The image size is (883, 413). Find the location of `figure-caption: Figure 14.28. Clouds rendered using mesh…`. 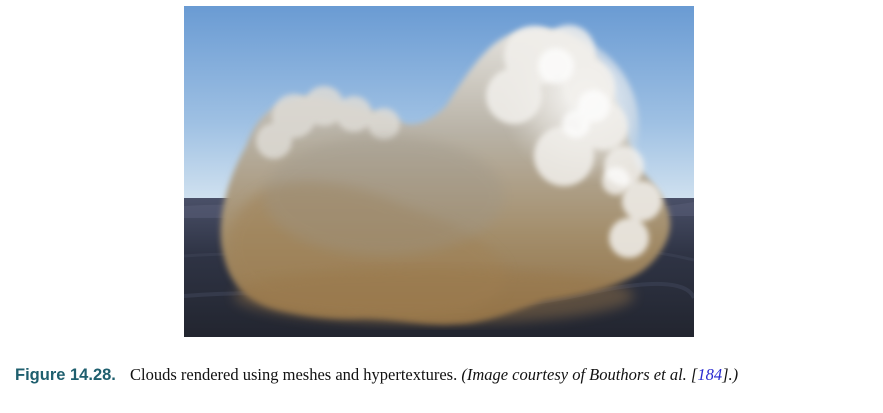

figure-caption: Figure 14.28. Clouds rendered using mesh… is located at coordinates (440, 375).